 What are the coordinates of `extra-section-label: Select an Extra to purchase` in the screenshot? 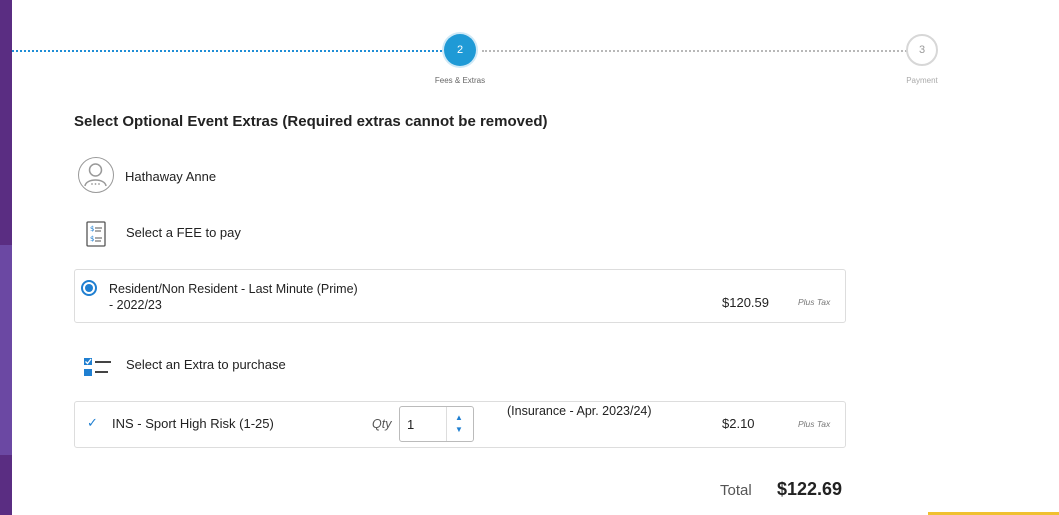 It's located at (206, 364).